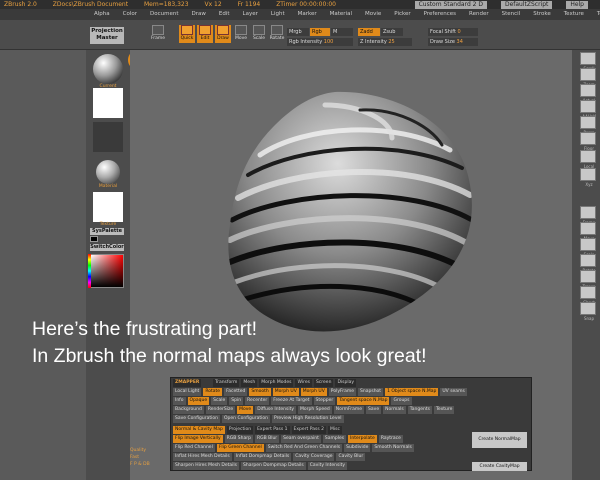 The height and width of the screenshot is (480, 600). I want to click on zmapper-local-light-button: Local Light, so click(187, 392).